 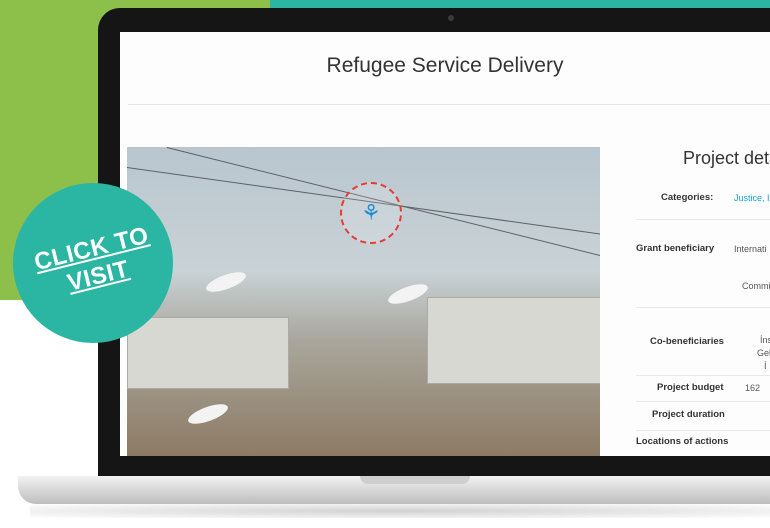 I want to click on co-beneficiaries-value: İns, so click(x=765, y=340).